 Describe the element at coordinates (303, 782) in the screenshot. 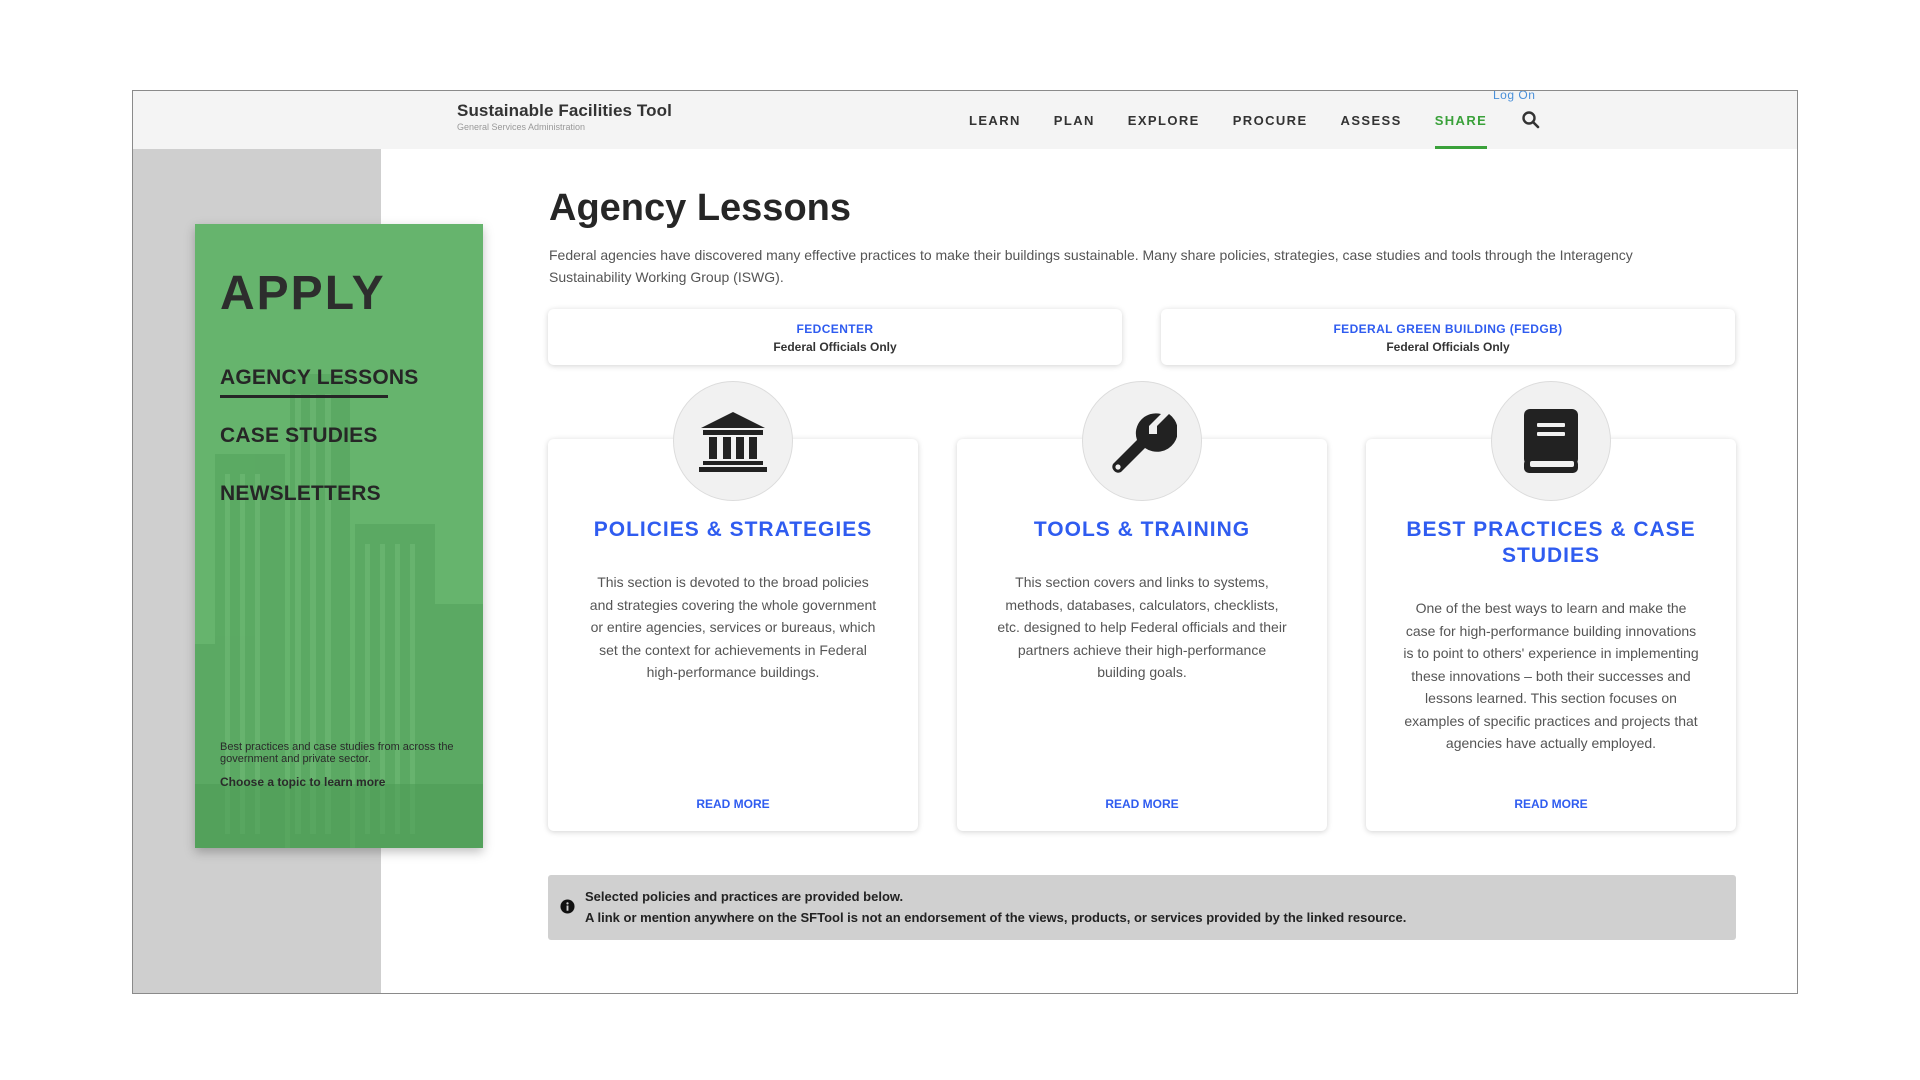

I see `panel-cta: Choose a topic to learn more` at that location.